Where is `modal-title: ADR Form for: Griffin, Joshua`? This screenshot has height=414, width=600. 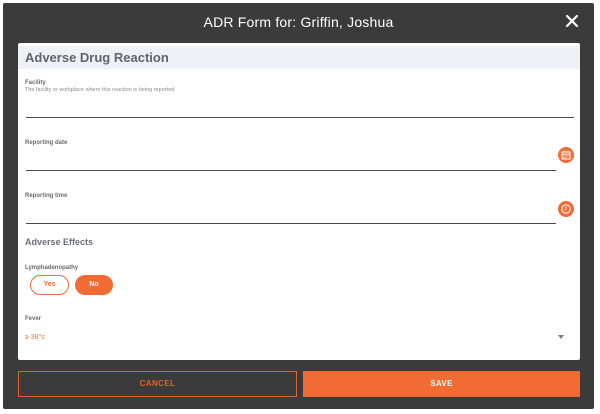
modal-title: ADR Form for: Griffin, Joshua is located at coordinates (298, 22).